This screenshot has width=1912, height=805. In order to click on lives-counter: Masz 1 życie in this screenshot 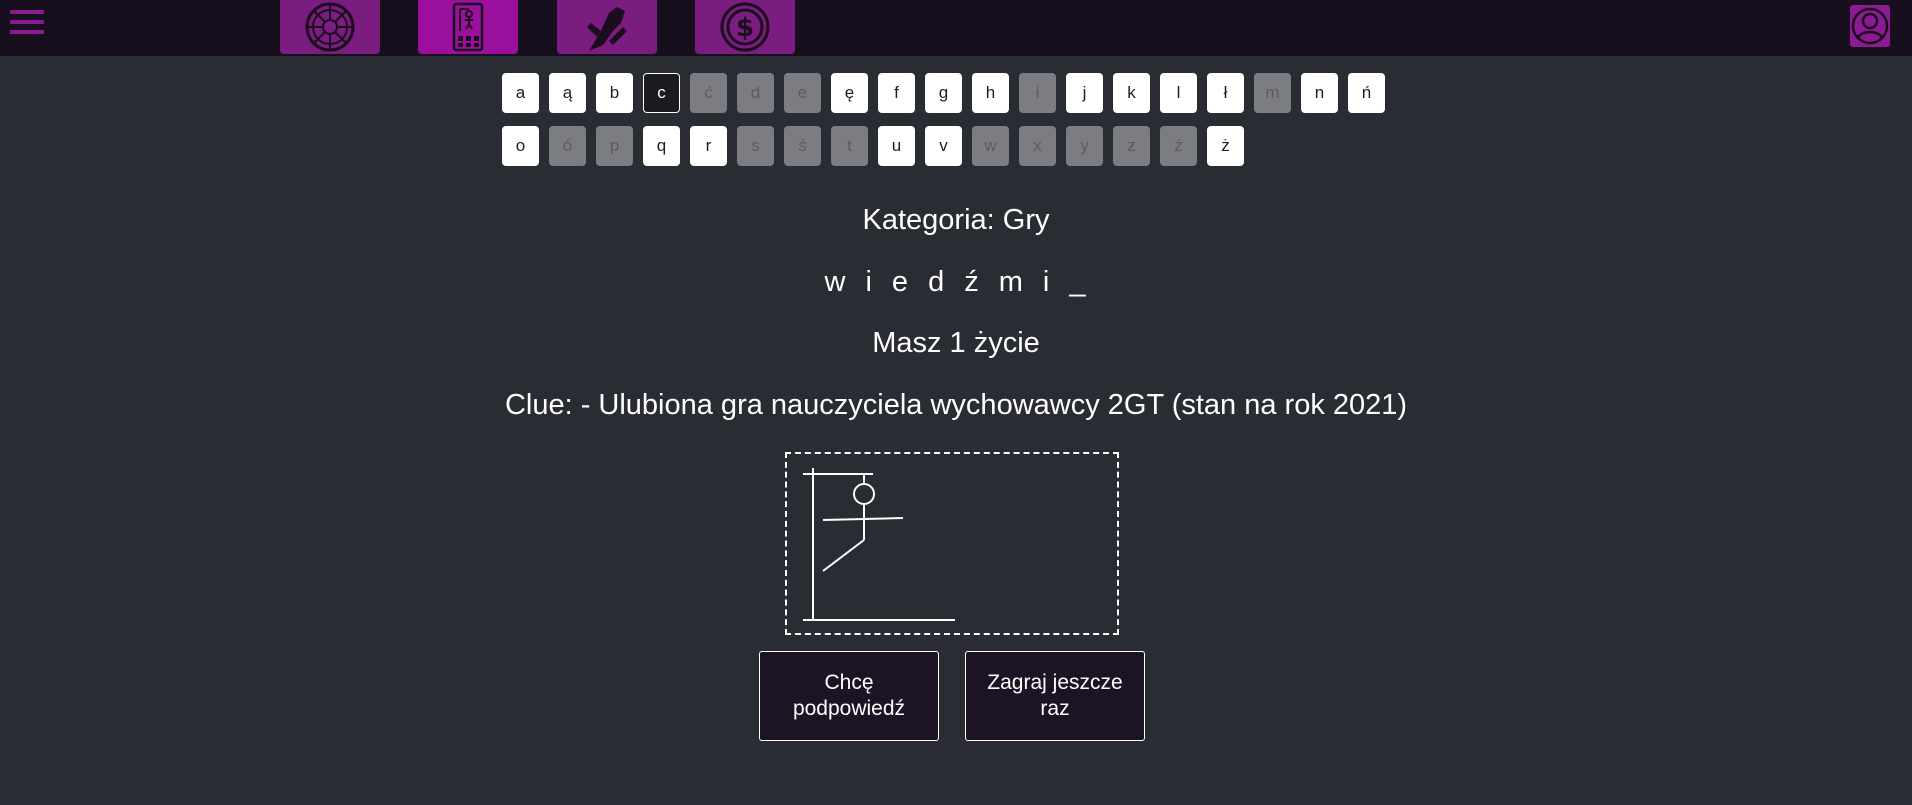, I will do `click(956, 343)`.